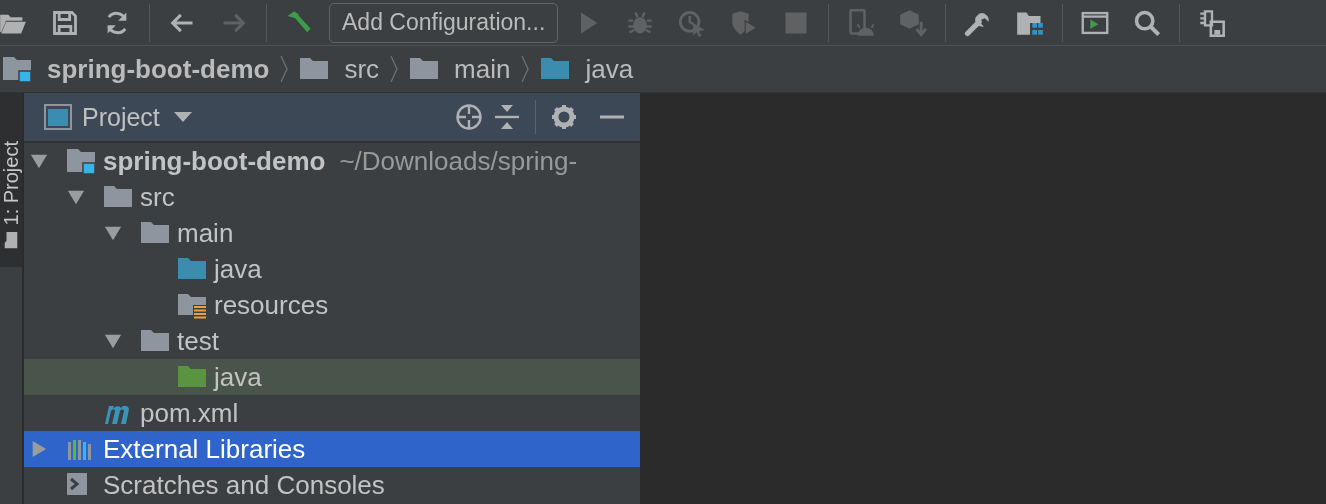  Describe the element at coordinates (332, 449) in the screenshot. I see `tree-item: External Libraries` at that location.